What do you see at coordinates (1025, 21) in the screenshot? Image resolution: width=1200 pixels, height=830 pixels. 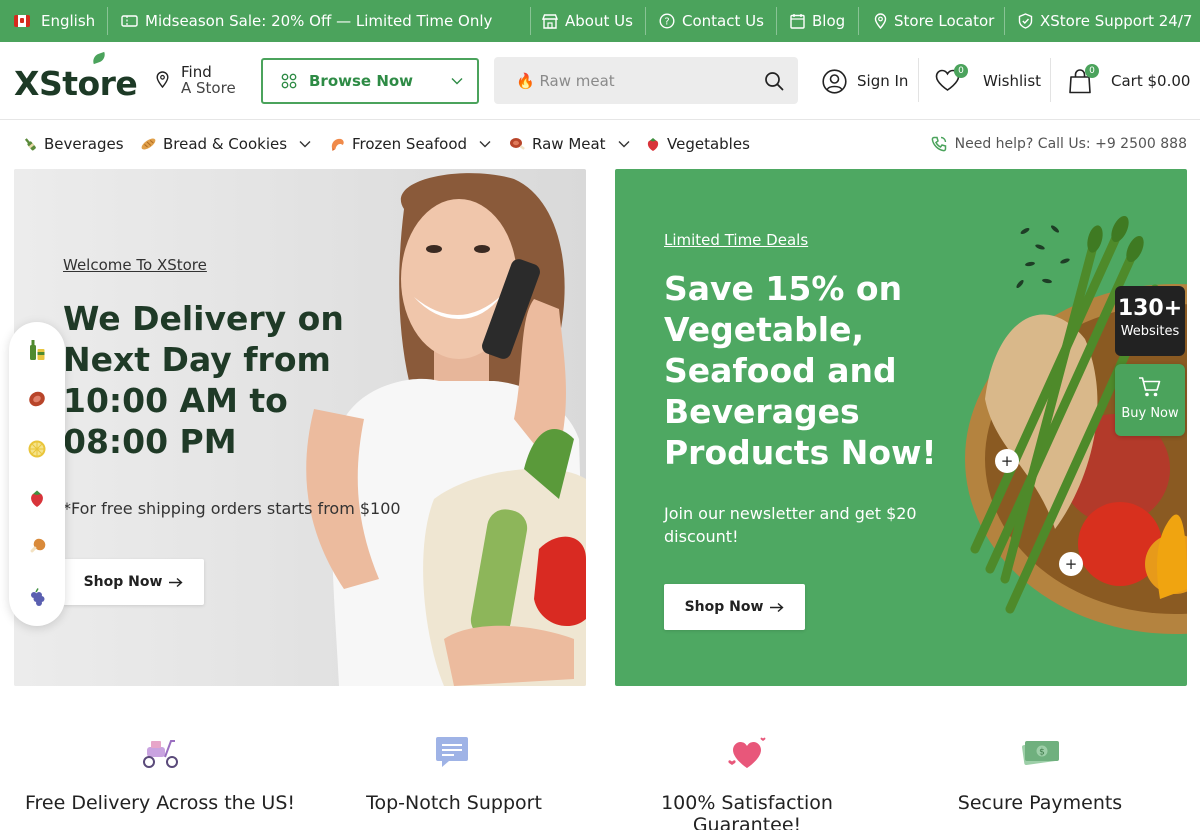 I see `shield-icon` at bounding box center [1025, 21].